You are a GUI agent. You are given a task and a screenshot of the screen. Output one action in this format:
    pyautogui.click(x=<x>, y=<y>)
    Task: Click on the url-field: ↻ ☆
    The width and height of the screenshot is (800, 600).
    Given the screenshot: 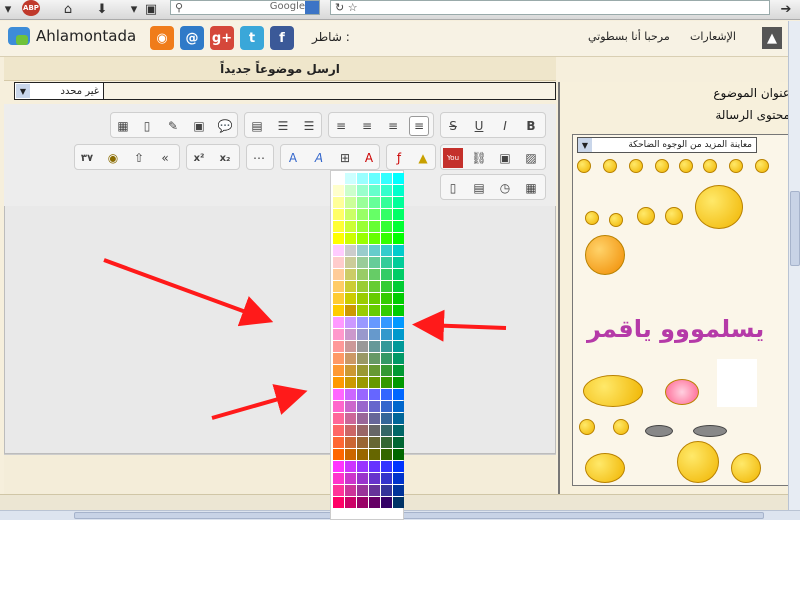 What is the action you would take?
    pyautogui.click(x=550, y=7)
    